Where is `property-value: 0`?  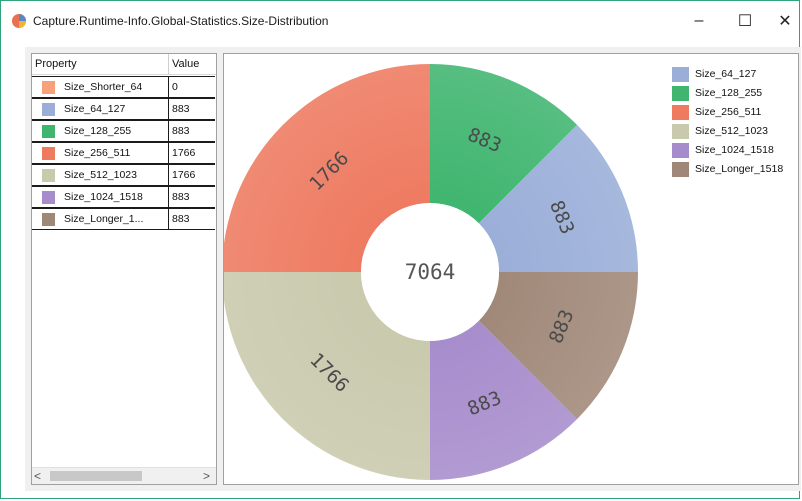
property-value: 0 is located at coordinates (175, 87).